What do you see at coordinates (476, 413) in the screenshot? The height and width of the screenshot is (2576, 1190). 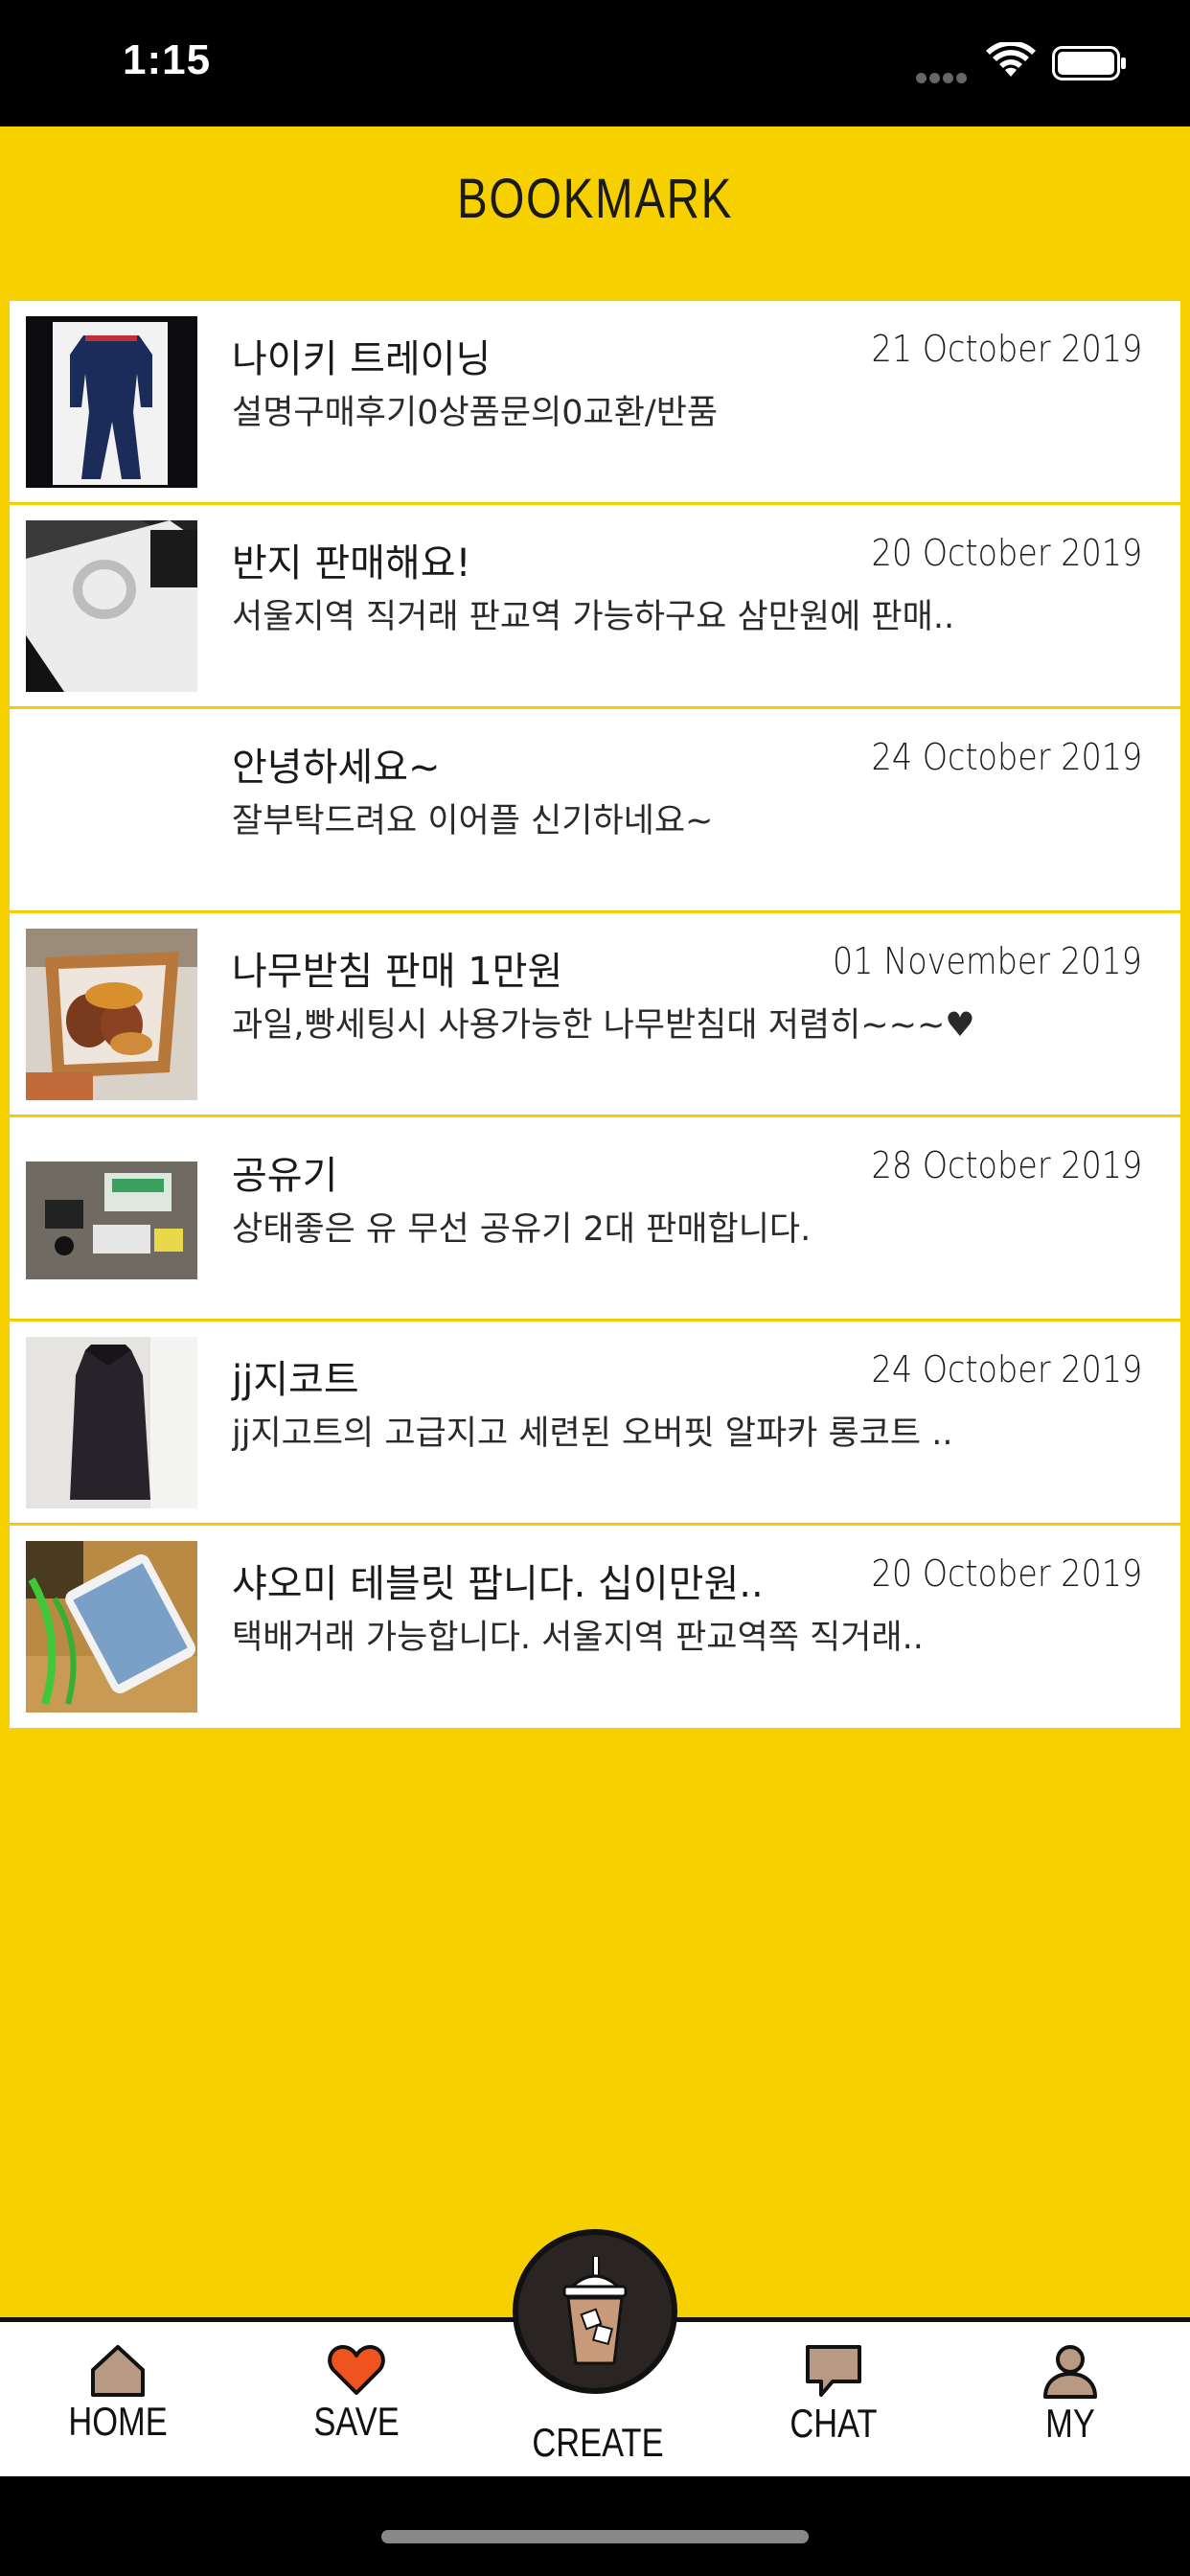 I see `item-description: 설명구매후기0상품문의0교환/반품` at bounding box center [476, 413].